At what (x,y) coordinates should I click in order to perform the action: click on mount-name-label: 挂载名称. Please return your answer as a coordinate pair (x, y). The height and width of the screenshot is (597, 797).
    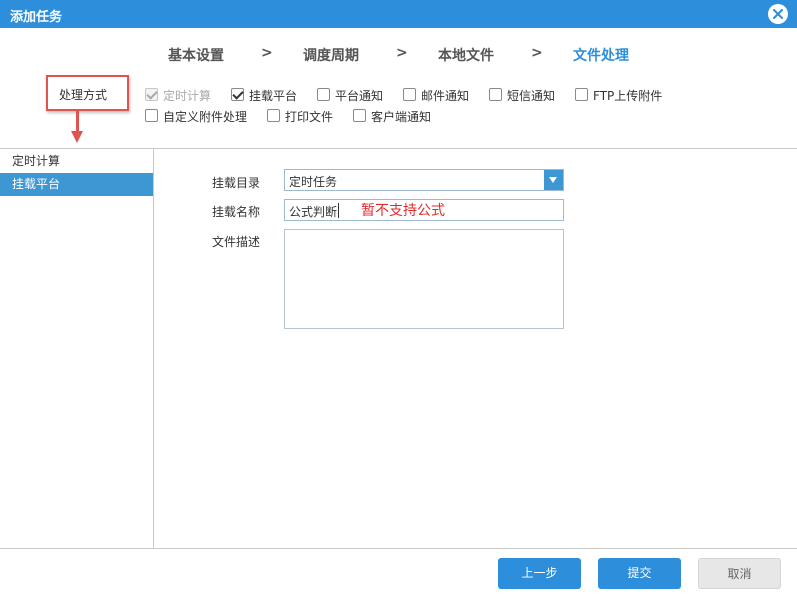
    Looking at the image, I should click on (236, 212).